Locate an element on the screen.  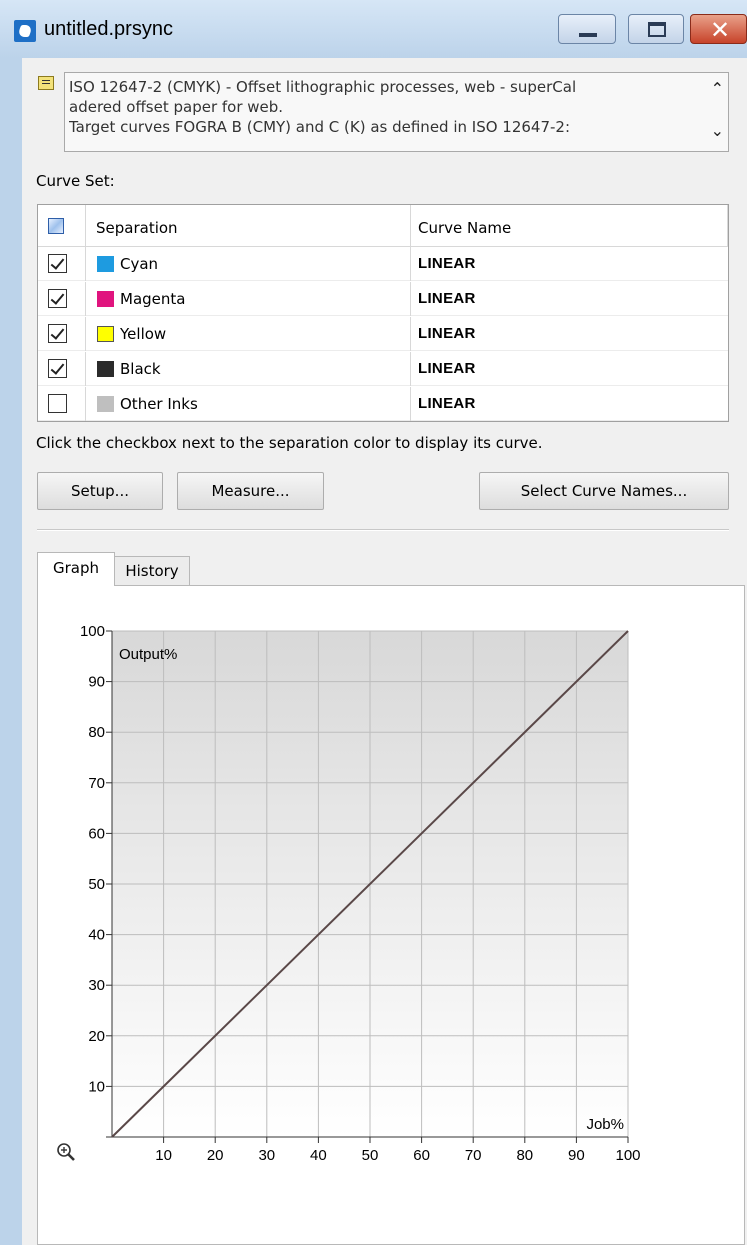
y-tick-label: 30 is located at coordinates (96, 985).